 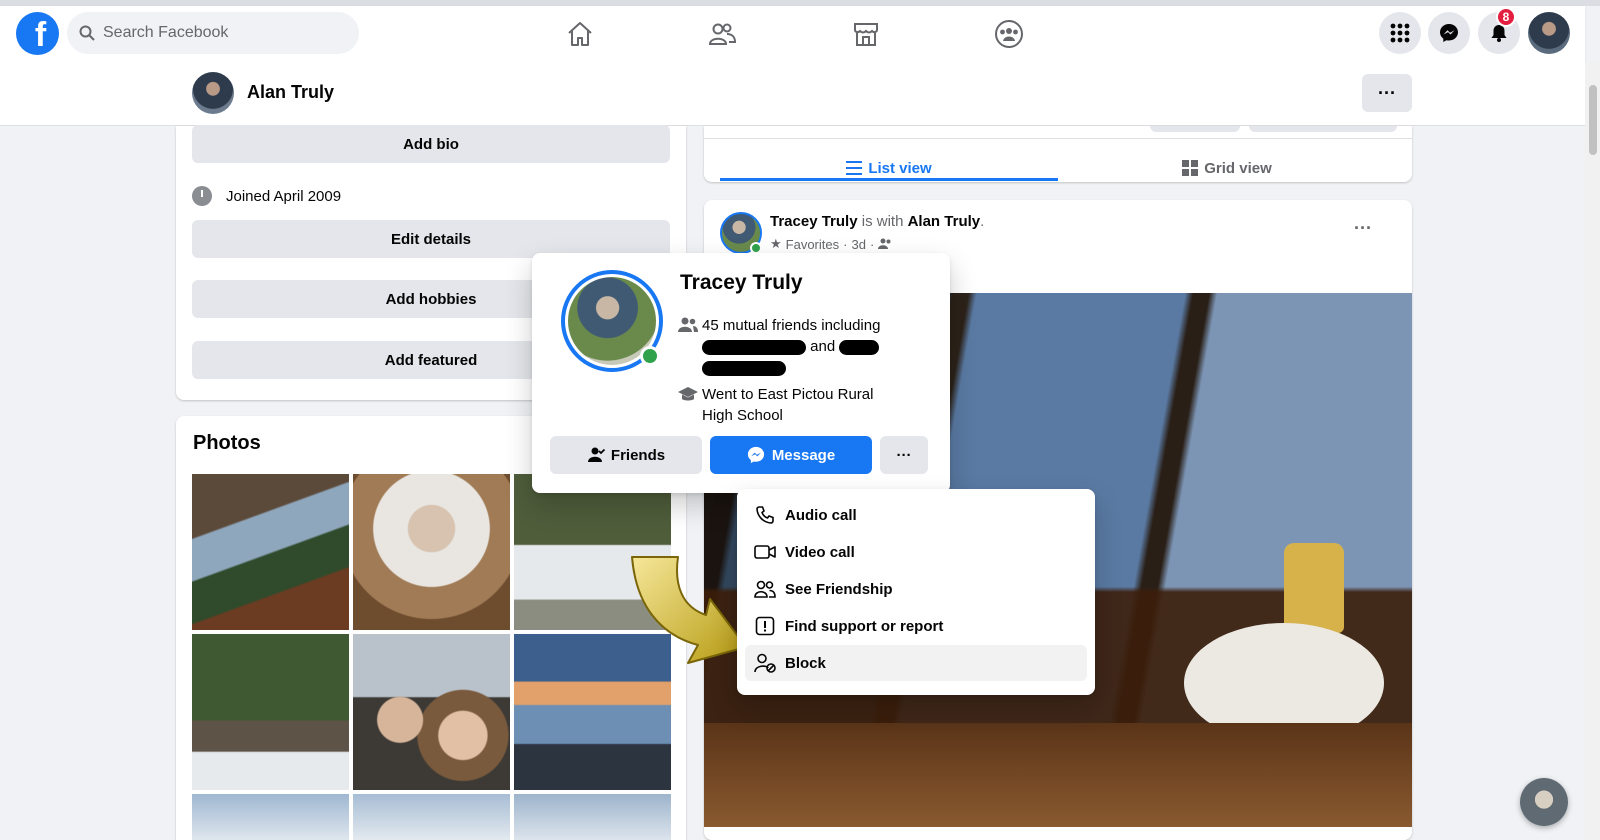 What do you see at coordinates (1238, 168) in the screenshot?
I see `tab-grid-view-label: Grid view` at bounding box center [1238, 168].